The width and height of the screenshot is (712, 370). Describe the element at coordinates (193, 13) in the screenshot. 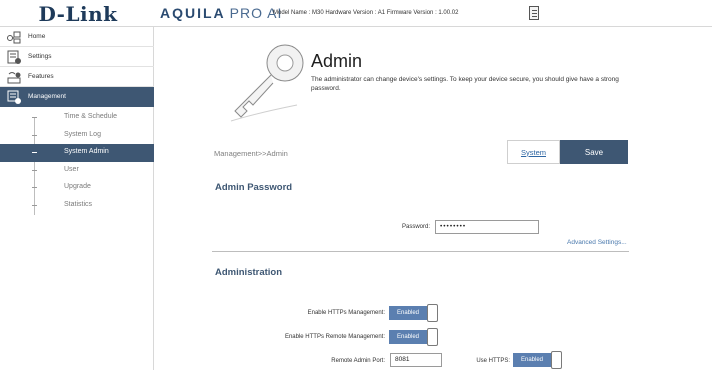

I see `brand-name: AQUILA` at that location.